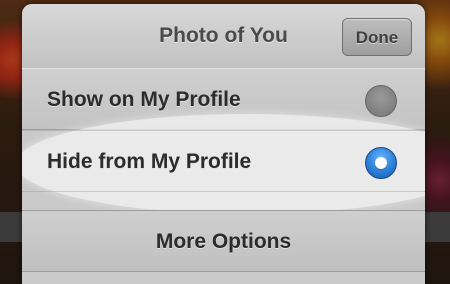 The width and height of the screenshot is (450, 284). What do you see at coordinates (381, 101) in the screenshot?
I see `radio-unselected-icon` at bounding box center [381, 101].